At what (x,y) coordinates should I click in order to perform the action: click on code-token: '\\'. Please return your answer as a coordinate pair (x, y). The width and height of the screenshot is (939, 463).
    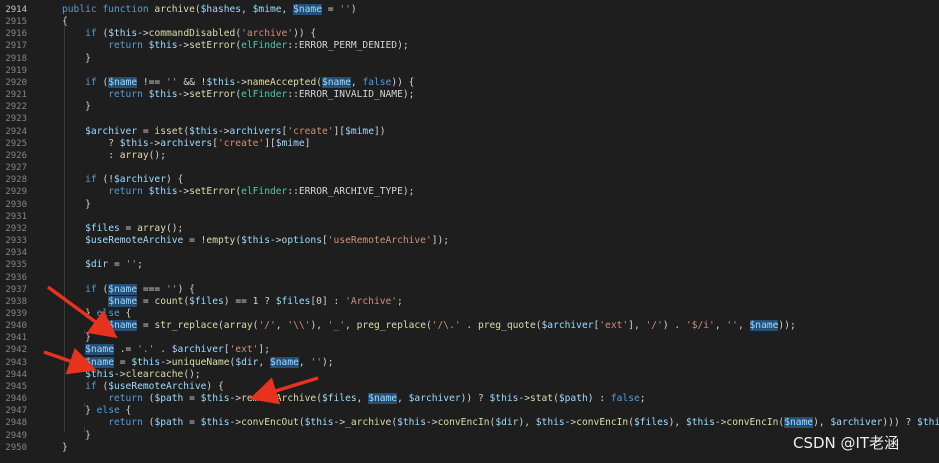
    Looking at the image, I should click on (299, 326).